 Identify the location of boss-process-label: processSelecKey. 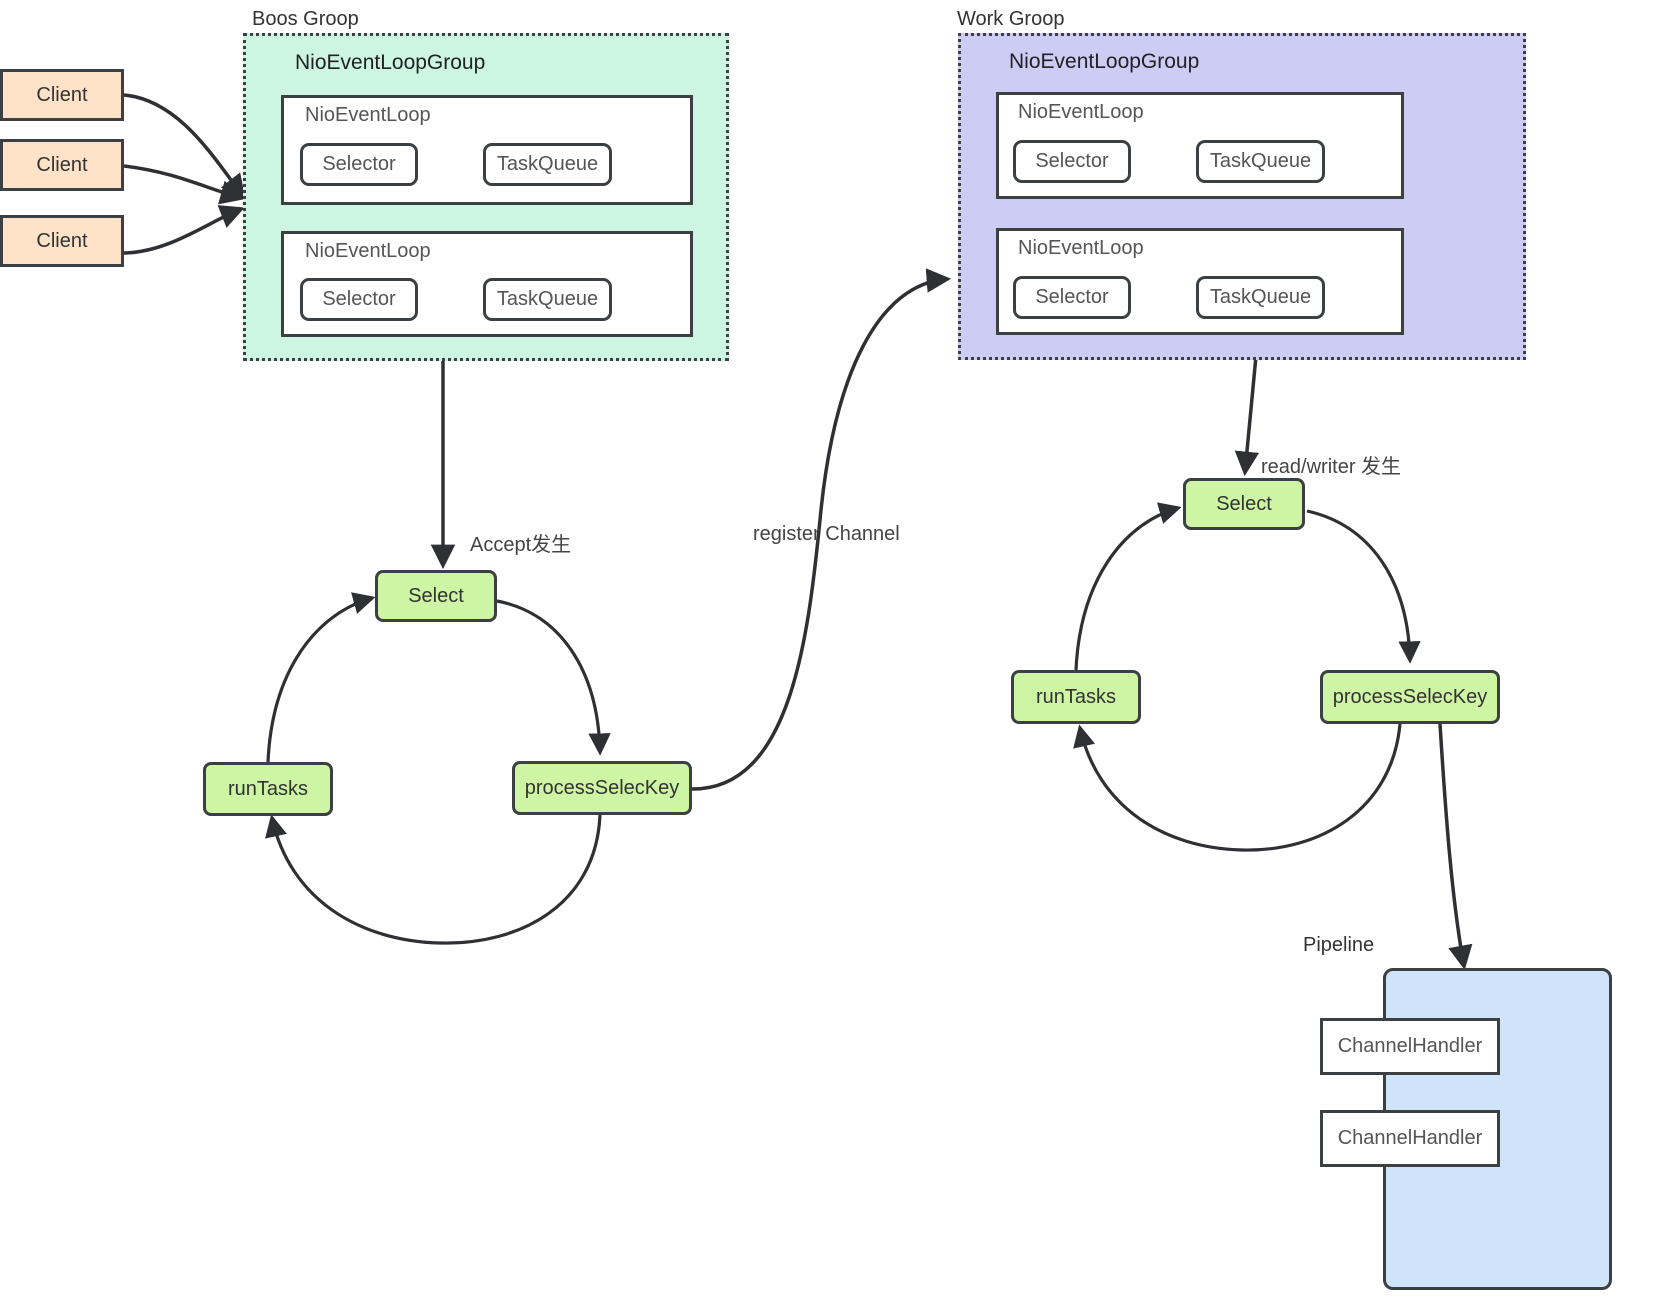
(602, 787).